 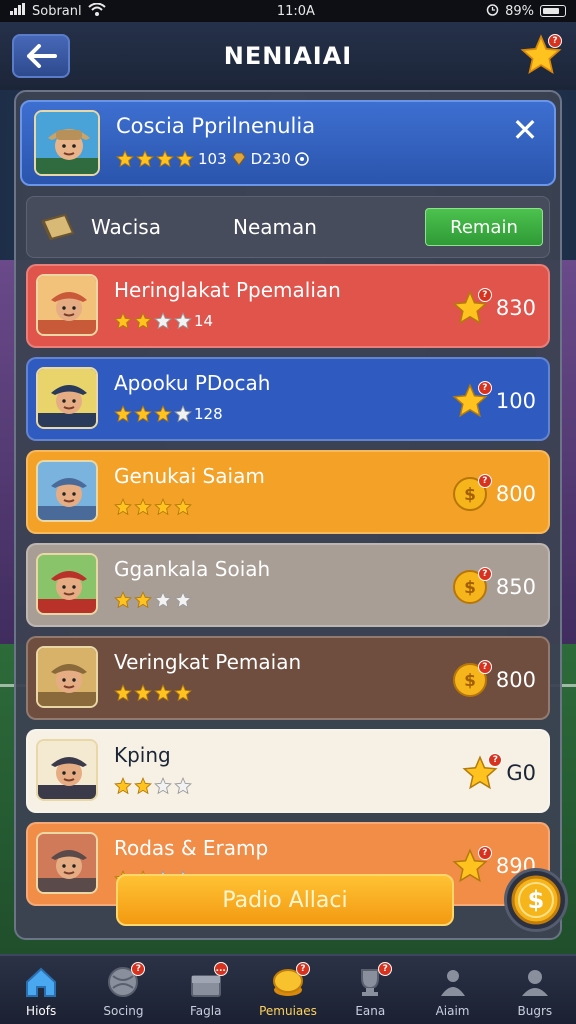 I want to click on reward-value: 850, so click(x=515, y=587).